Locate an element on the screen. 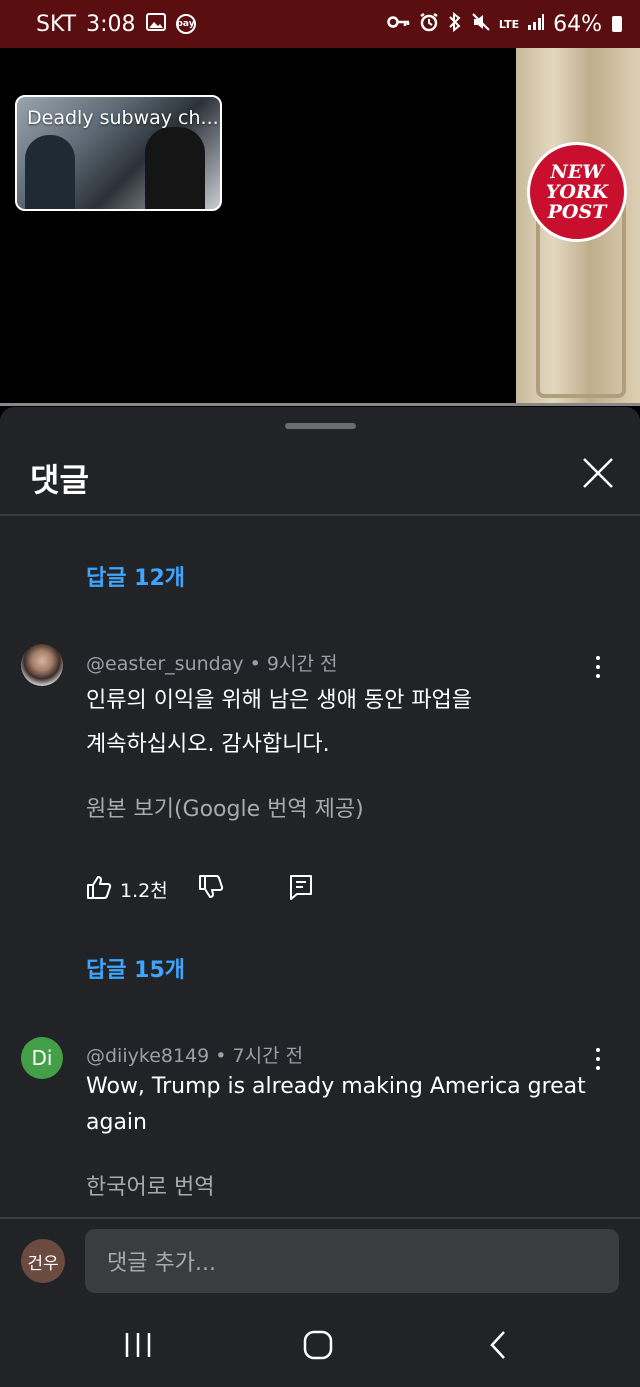 The height and width of the screenshot is (1387, 640). logo-text: NEW YORK POST is located at coordinates (577, 192).